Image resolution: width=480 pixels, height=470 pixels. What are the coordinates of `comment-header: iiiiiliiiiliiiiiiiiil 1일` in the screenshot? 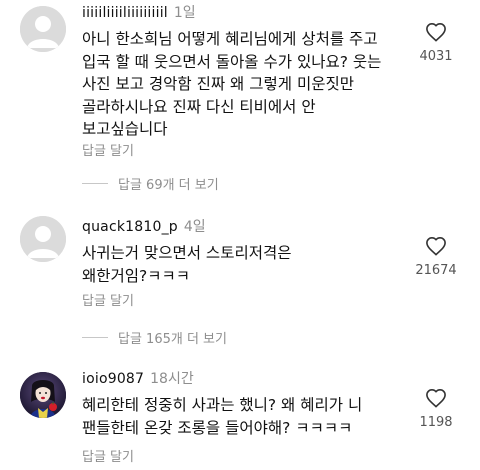 It's located at (139, 13).